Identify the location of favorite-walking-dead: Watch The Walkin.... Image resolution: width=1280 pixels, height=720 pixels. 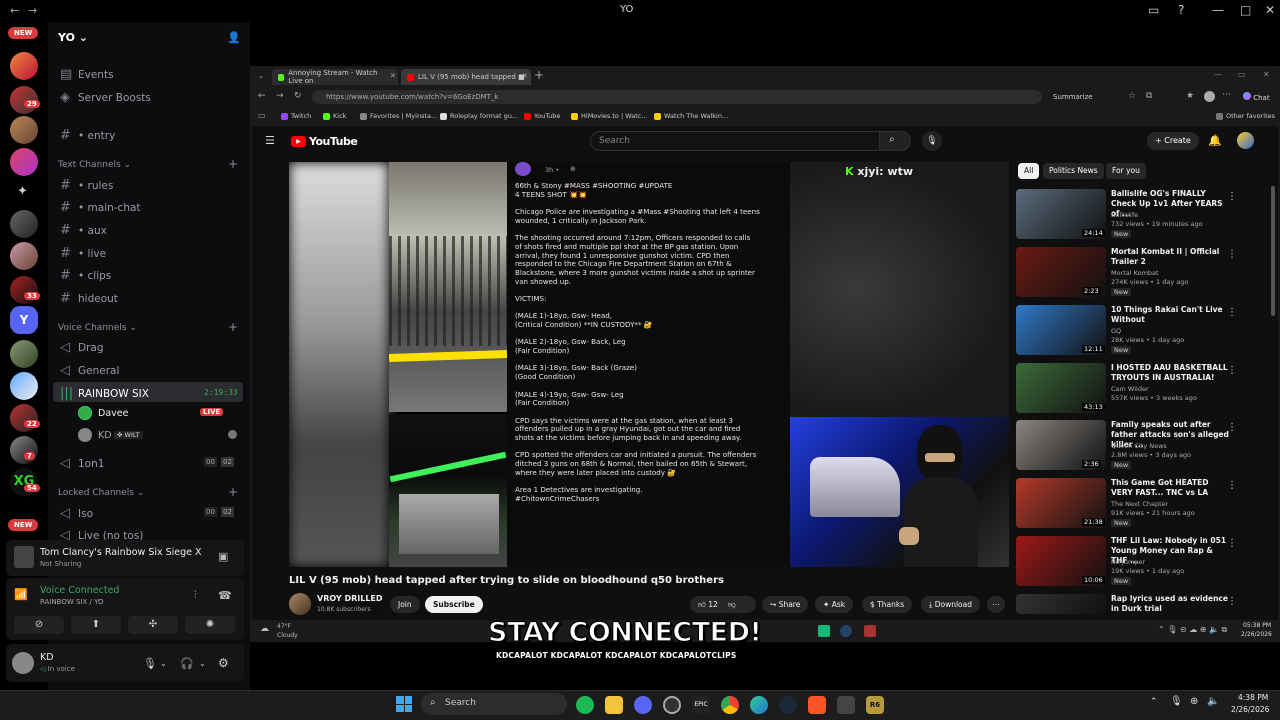
(691, 116).